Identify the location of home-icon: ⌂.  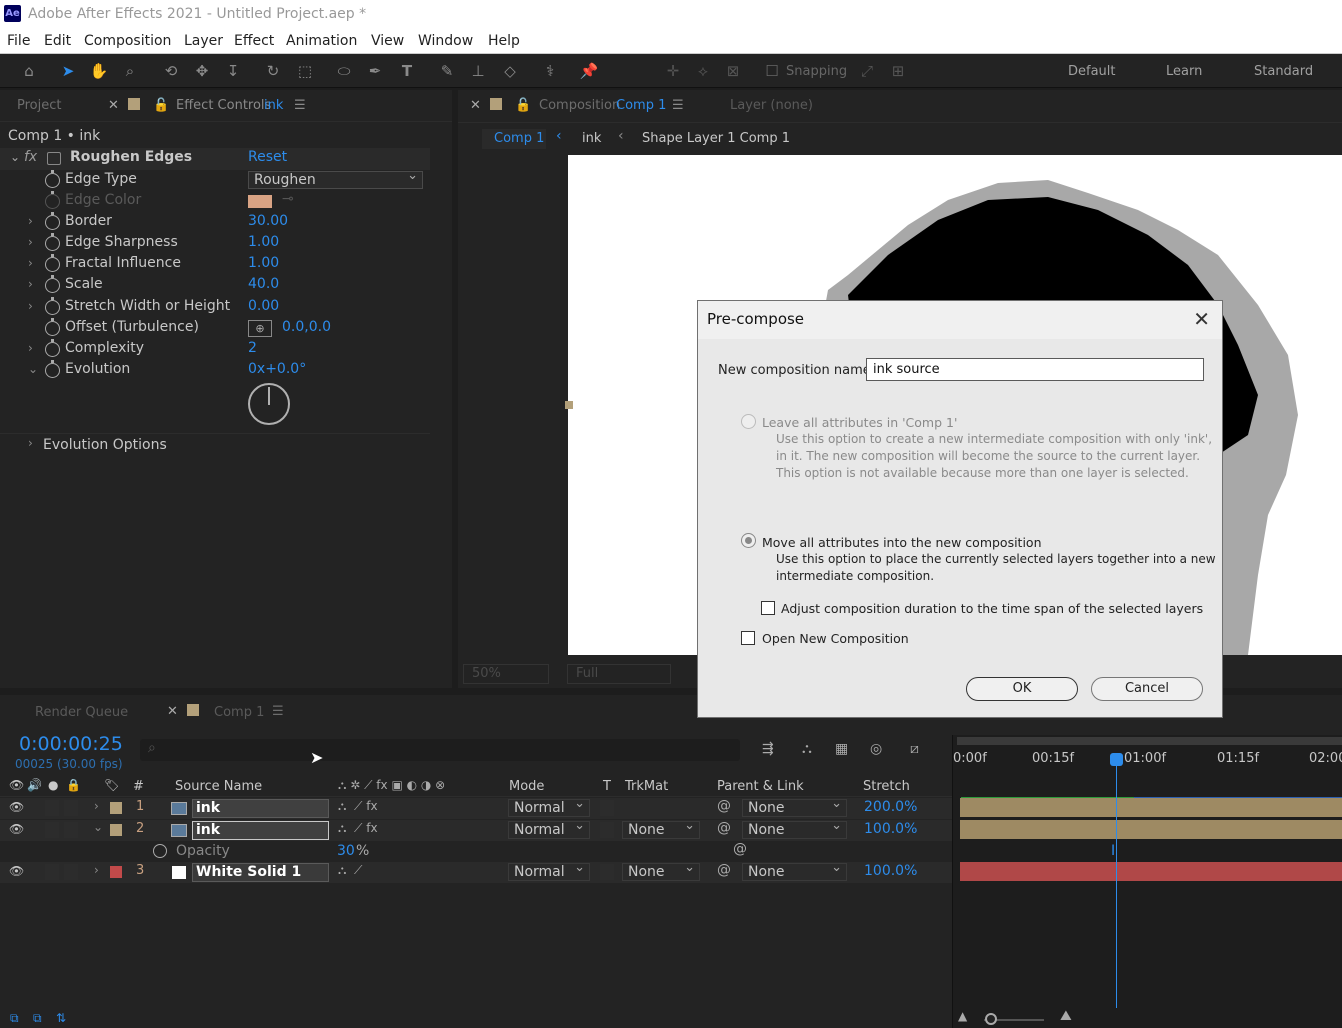
(29, 71).